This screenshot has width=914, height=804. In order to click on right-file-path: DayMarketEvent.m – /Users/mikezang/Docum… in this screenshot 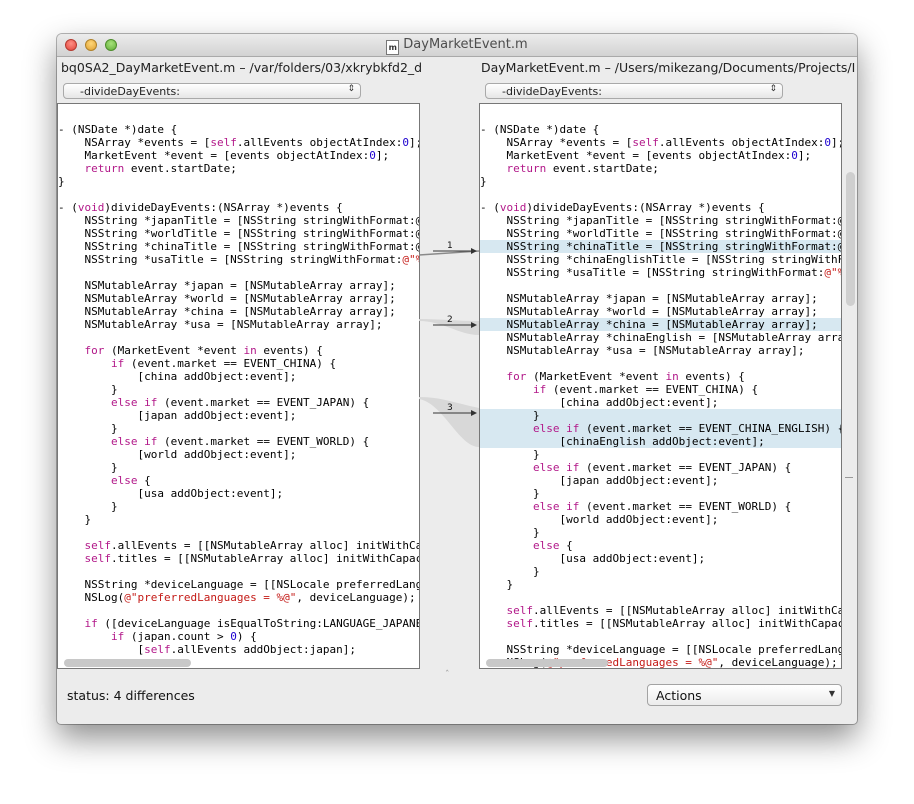, I will do `click(668, 67)`.